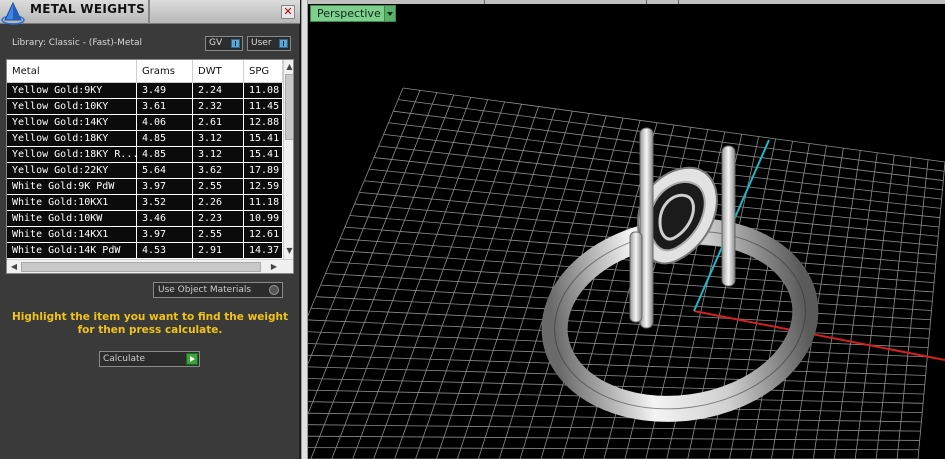 This screenshot has height=459, width=945. Describe the element at coordinates (263, 202) in the screenshot. I see `cell-spg: 11.18` at that location.